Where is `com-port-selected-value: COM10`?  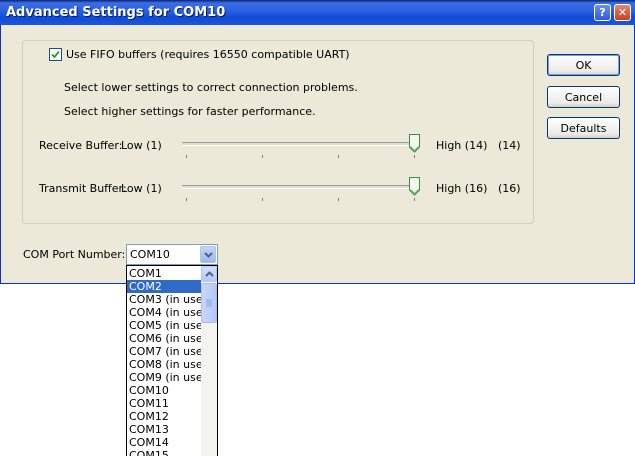 com-port-selected-value: COM10 is located at coordinates (150, 254).